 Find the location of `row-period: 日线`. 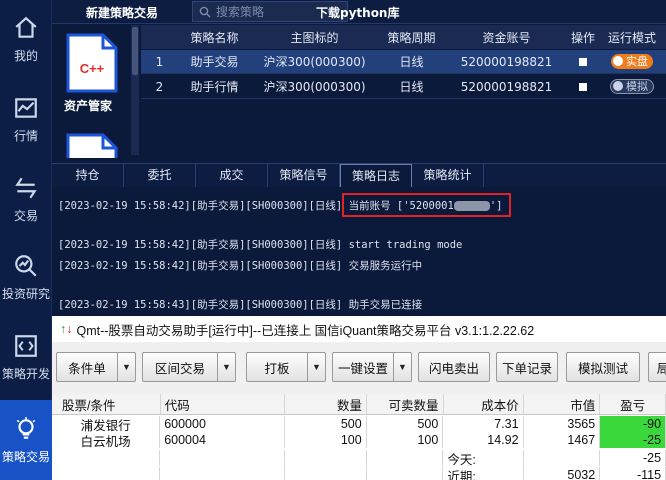

row-period: 日线 is located at coordinates (411, 62).